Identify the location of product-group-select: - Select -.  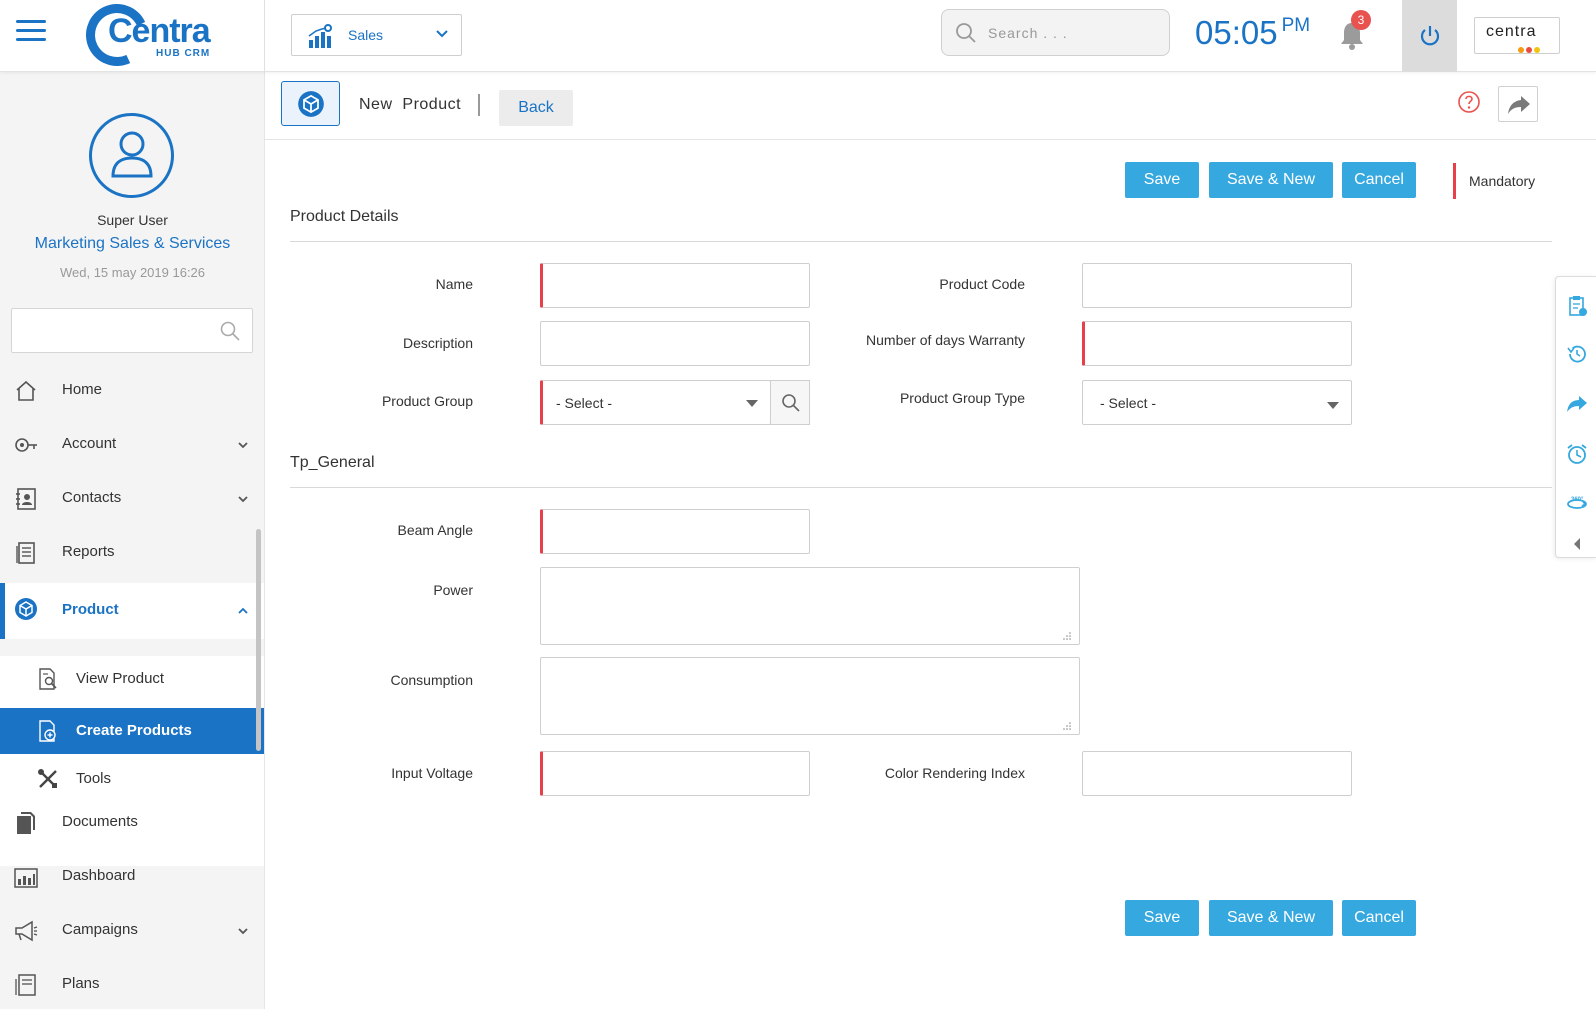
(655, 402).